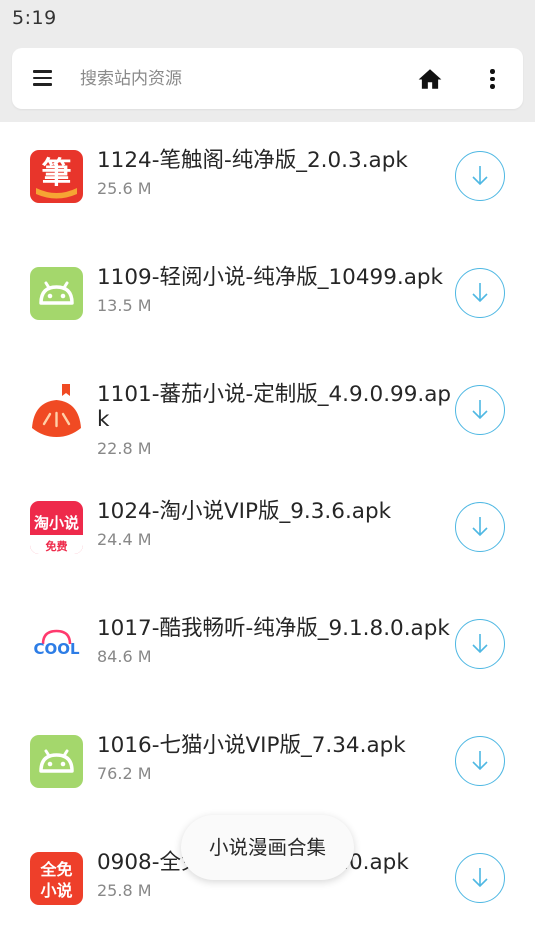  Describe the element at coordinates (124, 656) in the screenshot. I see `file-size: 84.6 M` at that location.